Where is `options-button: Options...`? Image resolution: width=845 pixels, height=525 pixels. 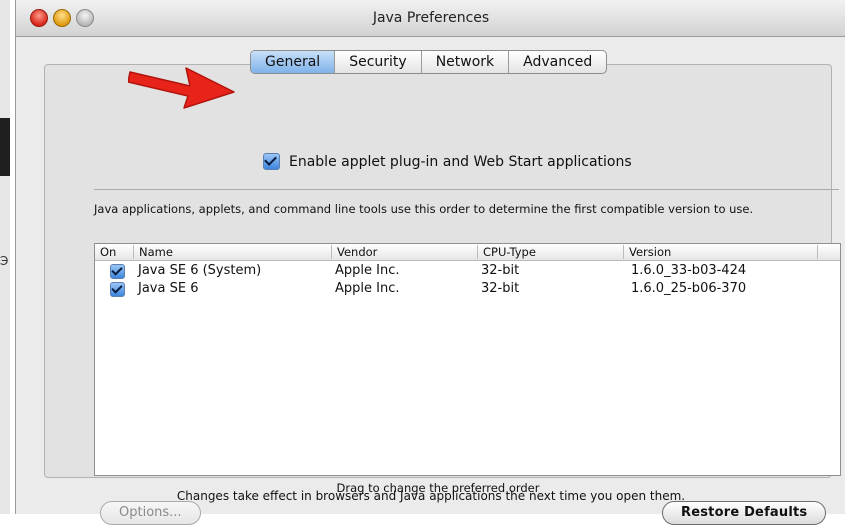 options-button: Options... is located at coordinates (150, 513).